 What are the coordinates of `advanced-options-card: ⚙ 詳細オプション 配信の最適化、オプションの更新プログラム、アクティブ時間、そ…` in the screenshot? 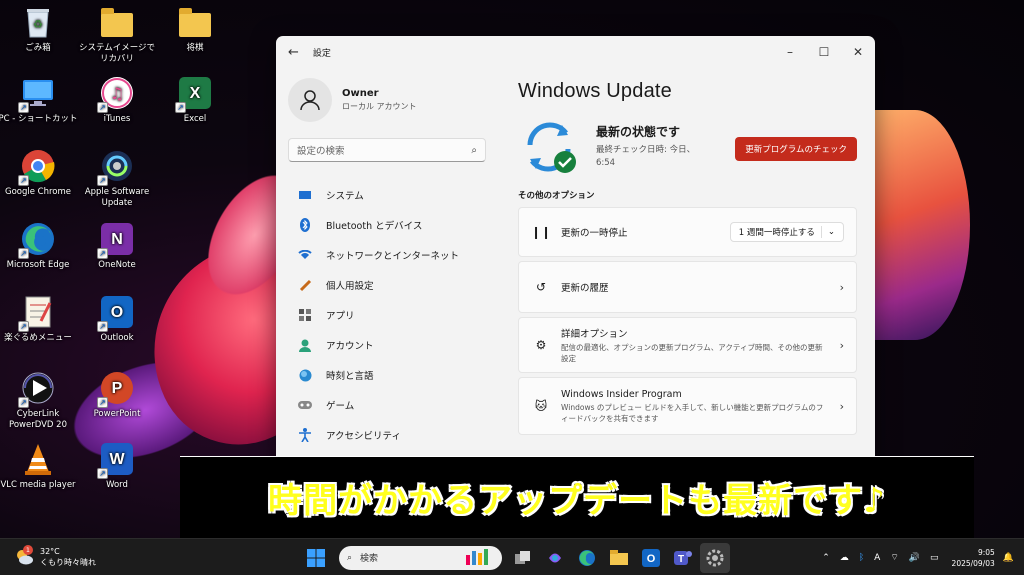 It's located at (687, 345).